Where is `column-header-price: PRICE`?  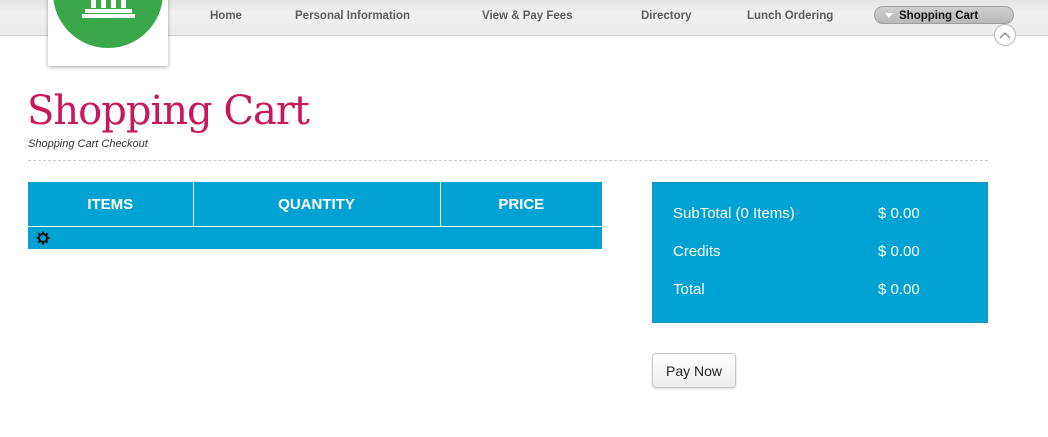
column-header-price: PRICE is located at coordinates (520, 204).